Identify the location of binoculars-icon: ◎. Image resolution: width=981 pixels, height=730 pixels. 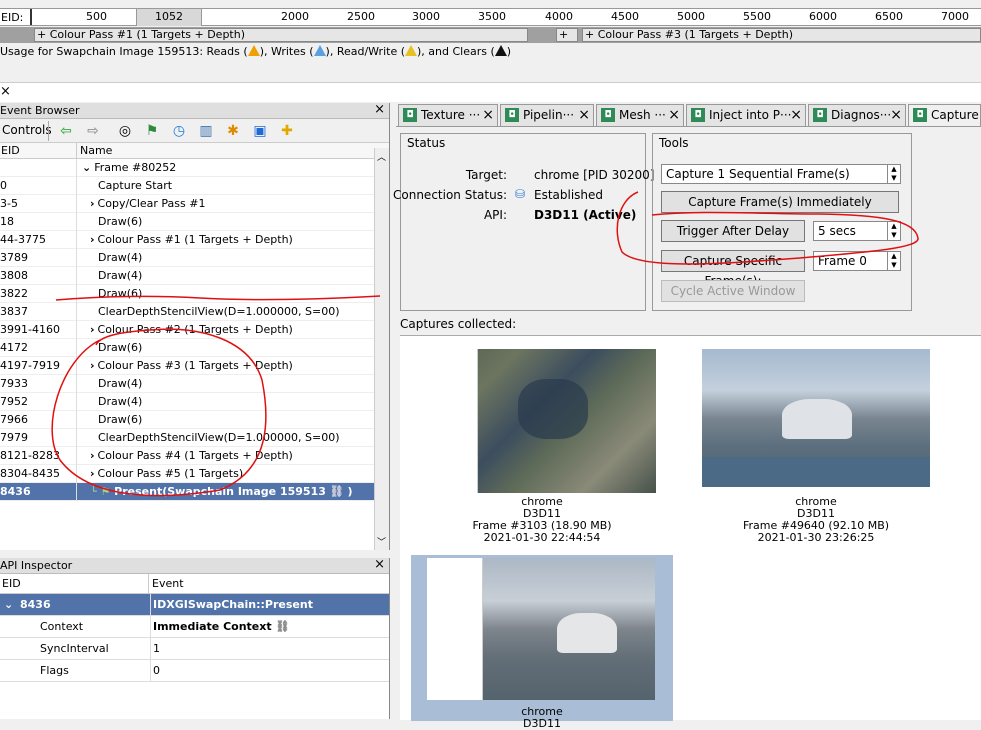
(125, 131).